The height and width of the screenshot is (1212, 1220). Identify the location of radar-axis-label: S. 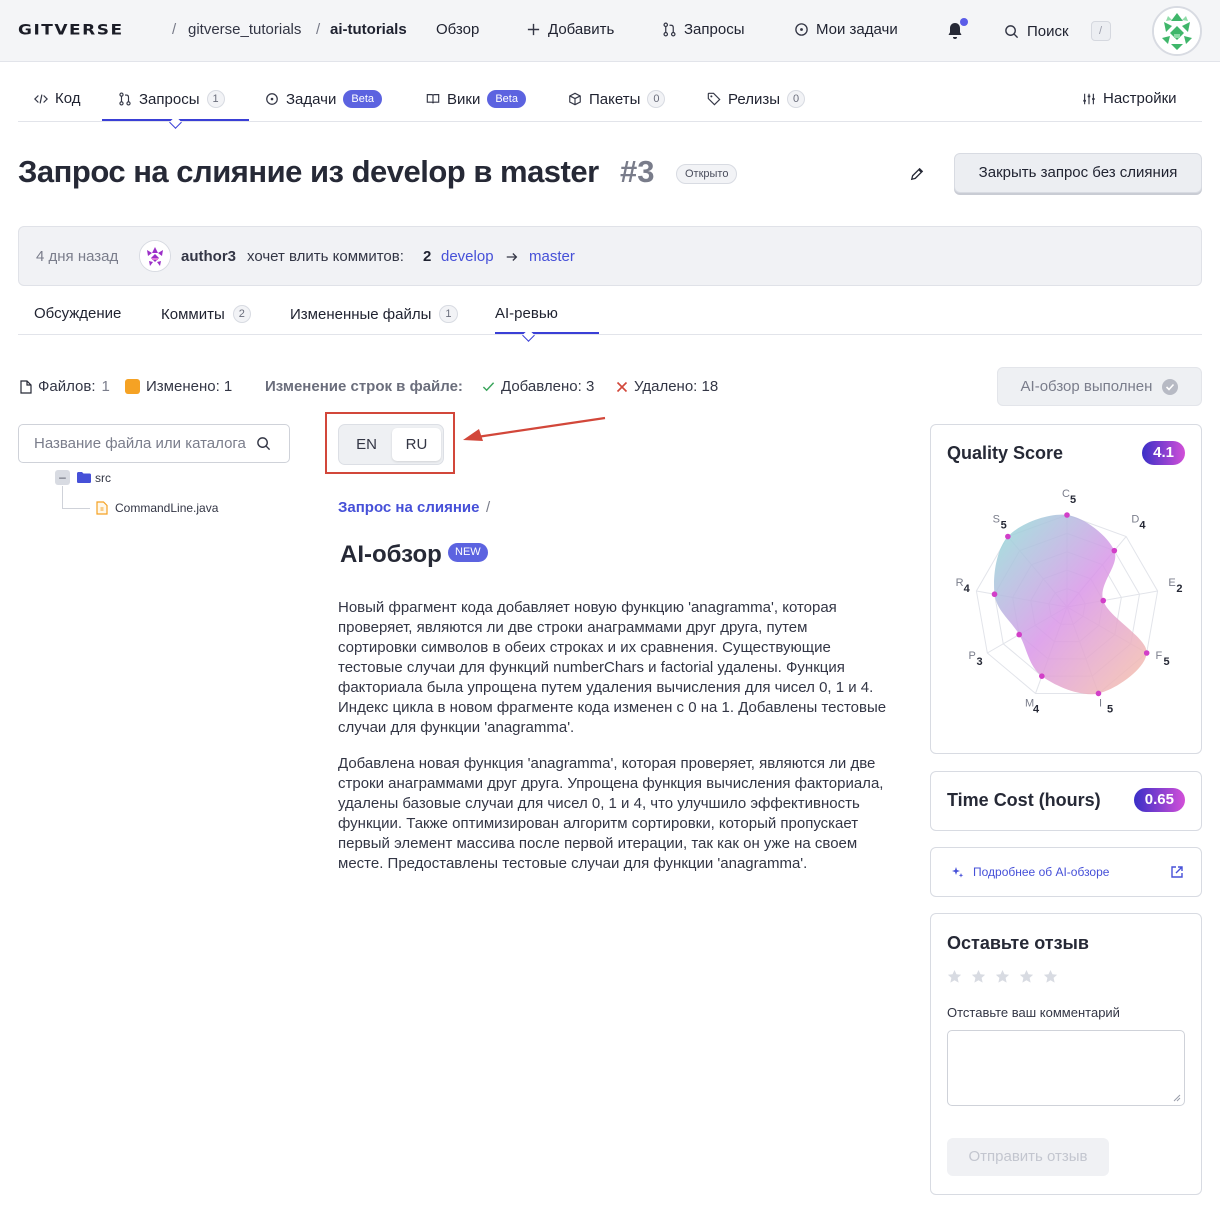
(996, 519).